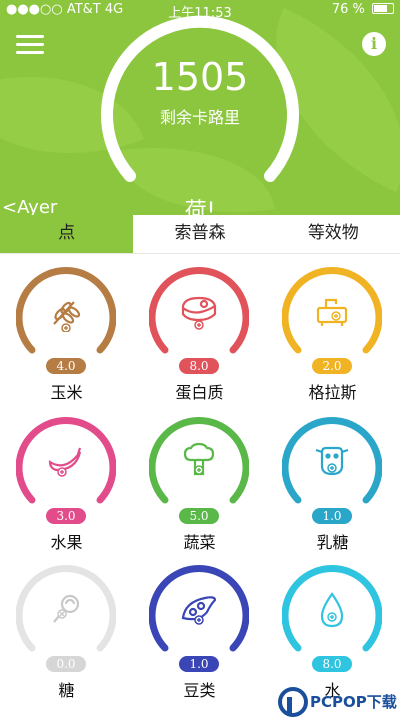 This screenshot has width=400, height=720. What do you see at coordinates (199, 542) in the screenshot?
I see `food-name: 蔬菜` at bounding box center [199, 542].